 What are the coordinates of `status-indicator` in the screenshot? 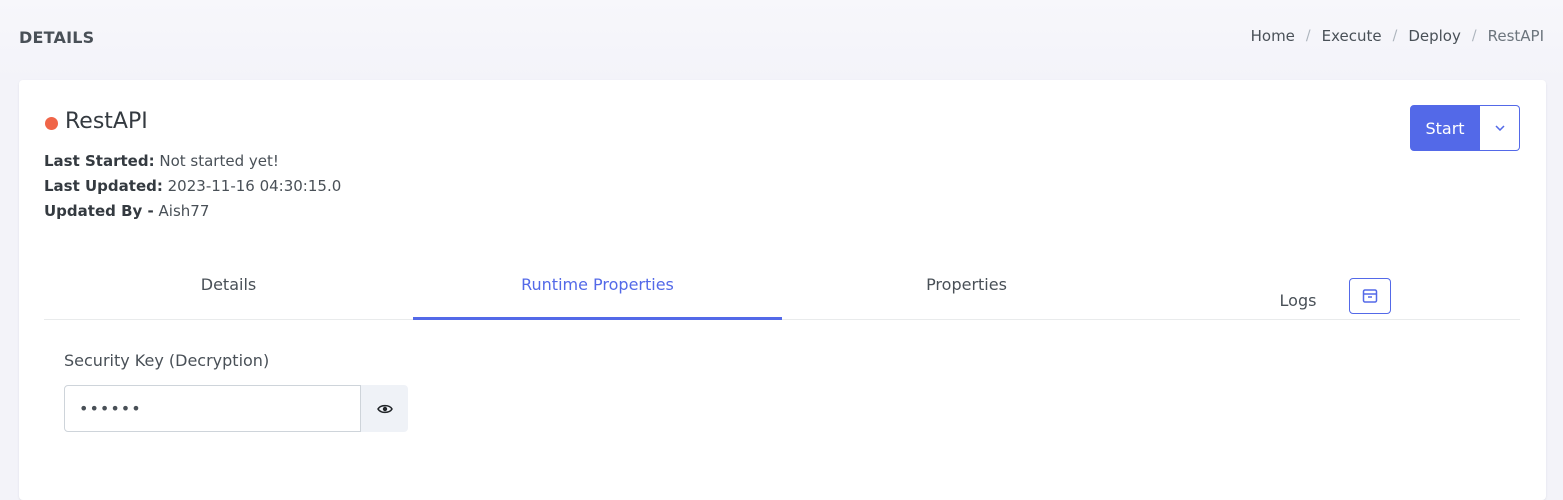 It's located at (51, 123).